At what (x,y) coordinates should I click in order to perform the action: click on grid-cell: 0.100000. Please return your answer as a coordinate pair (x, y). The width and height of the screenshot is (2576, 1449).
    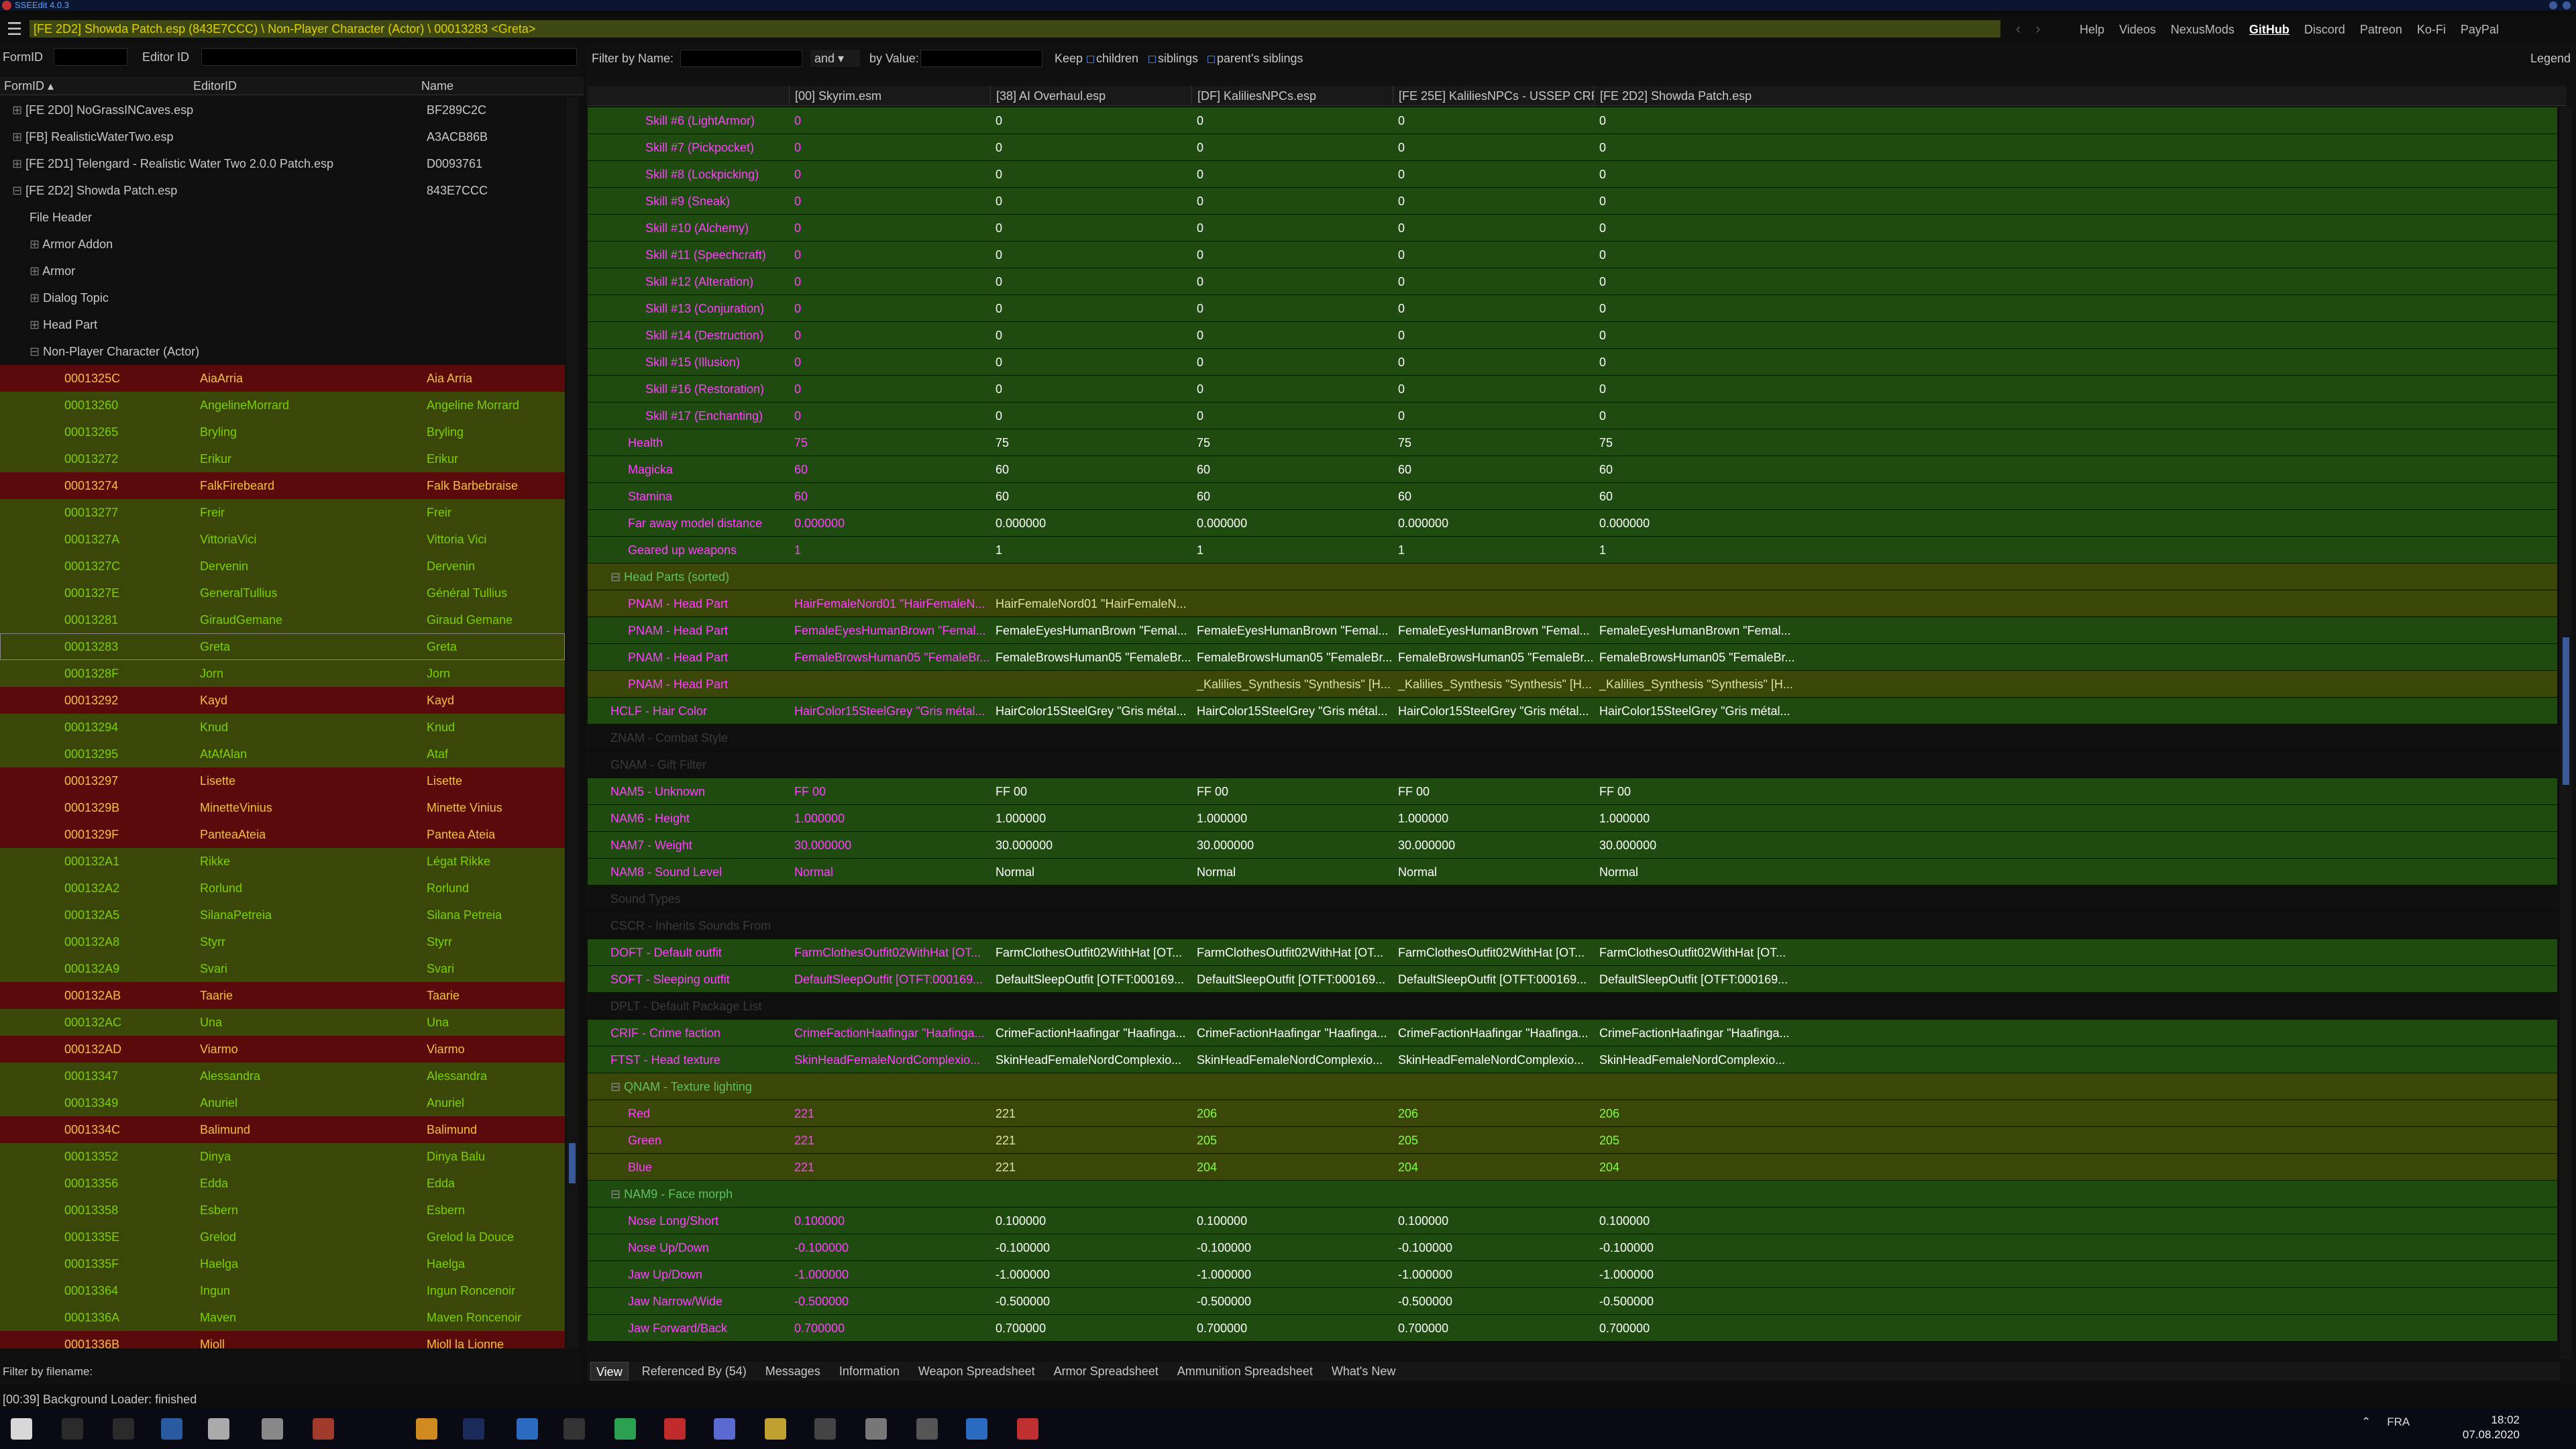
    Looking at the image, I should click on (1694, 1221).